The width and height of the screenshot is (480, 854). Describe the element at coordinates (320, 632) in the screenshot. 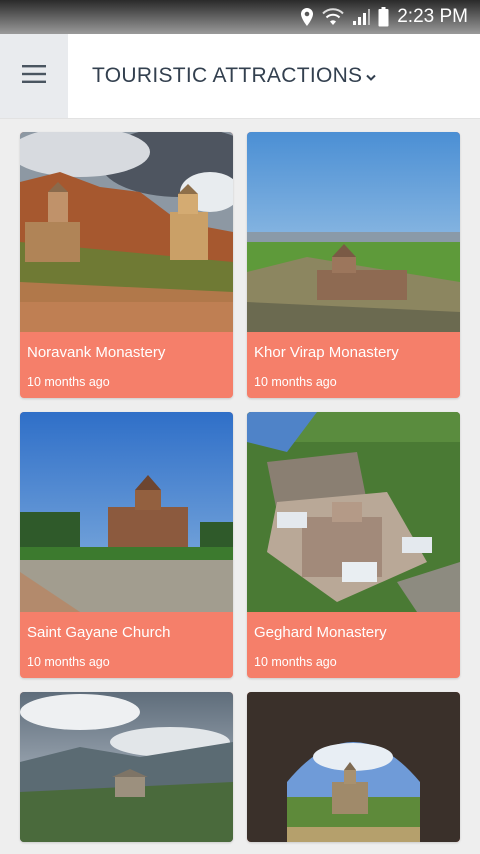

I see `card-title: Geghard Monastery` at that location.